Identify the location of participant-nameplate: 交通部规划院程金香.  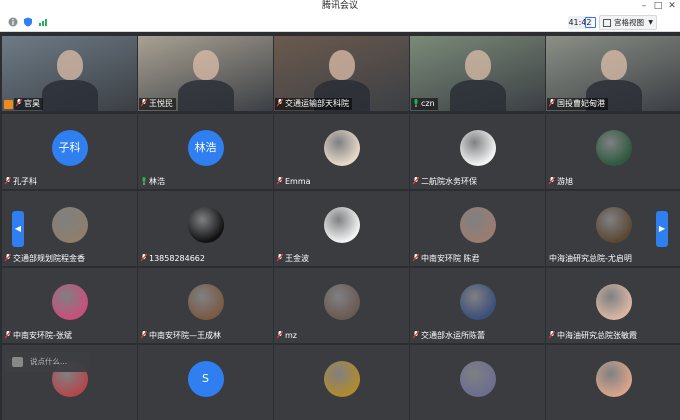
(45, 259).